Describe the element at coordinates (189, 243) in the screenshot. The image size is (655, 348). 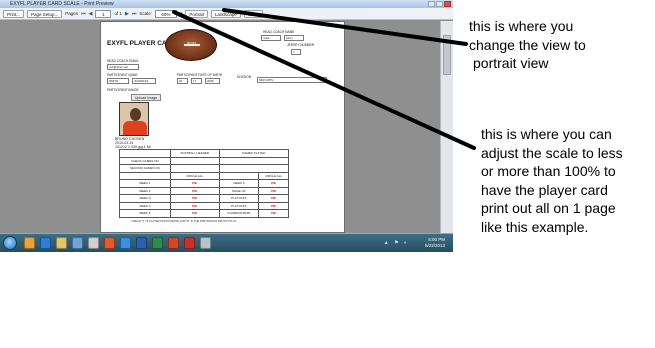
I see `pdf-icon` at that location.